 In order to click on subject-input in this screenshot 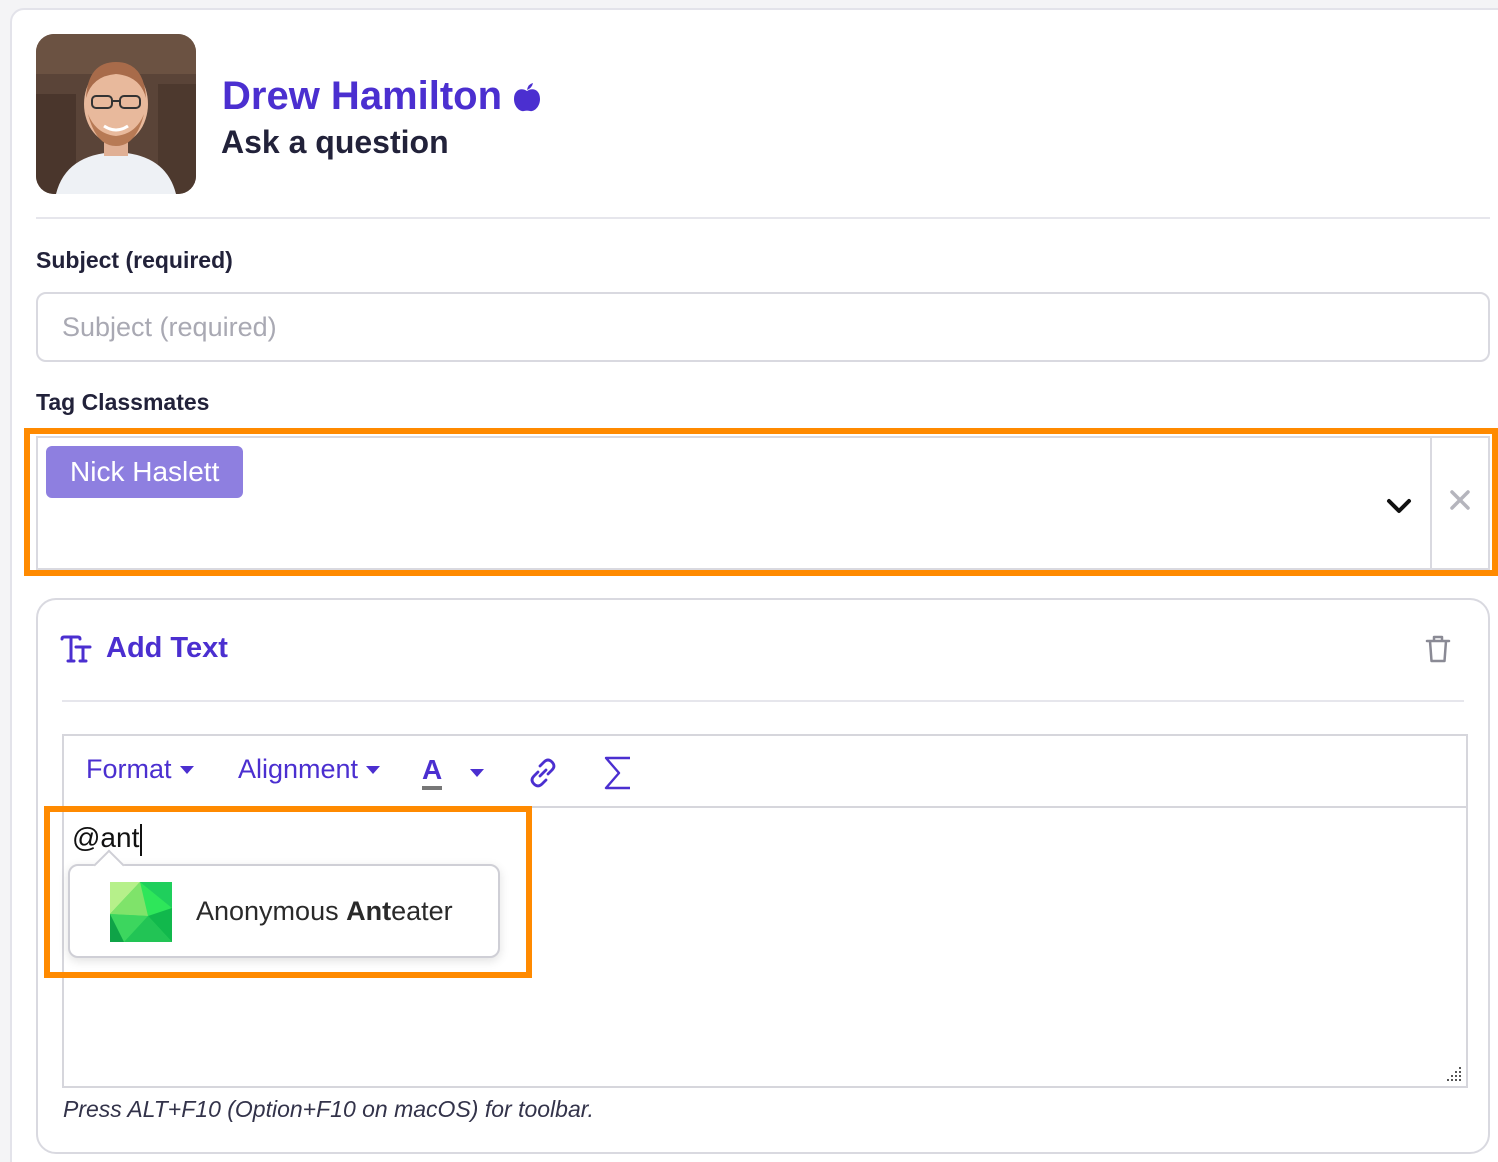, I will do `click(763, 327)`.